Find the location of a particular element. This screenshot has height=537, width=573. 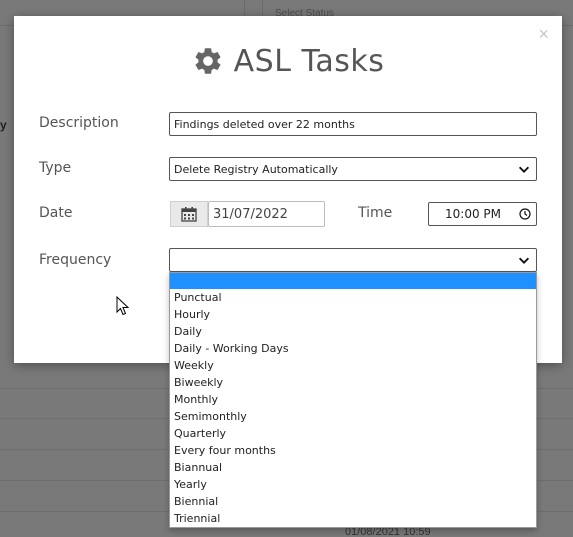

description-input: Findings deleted over 22 months is located at coordinates (353, 124).